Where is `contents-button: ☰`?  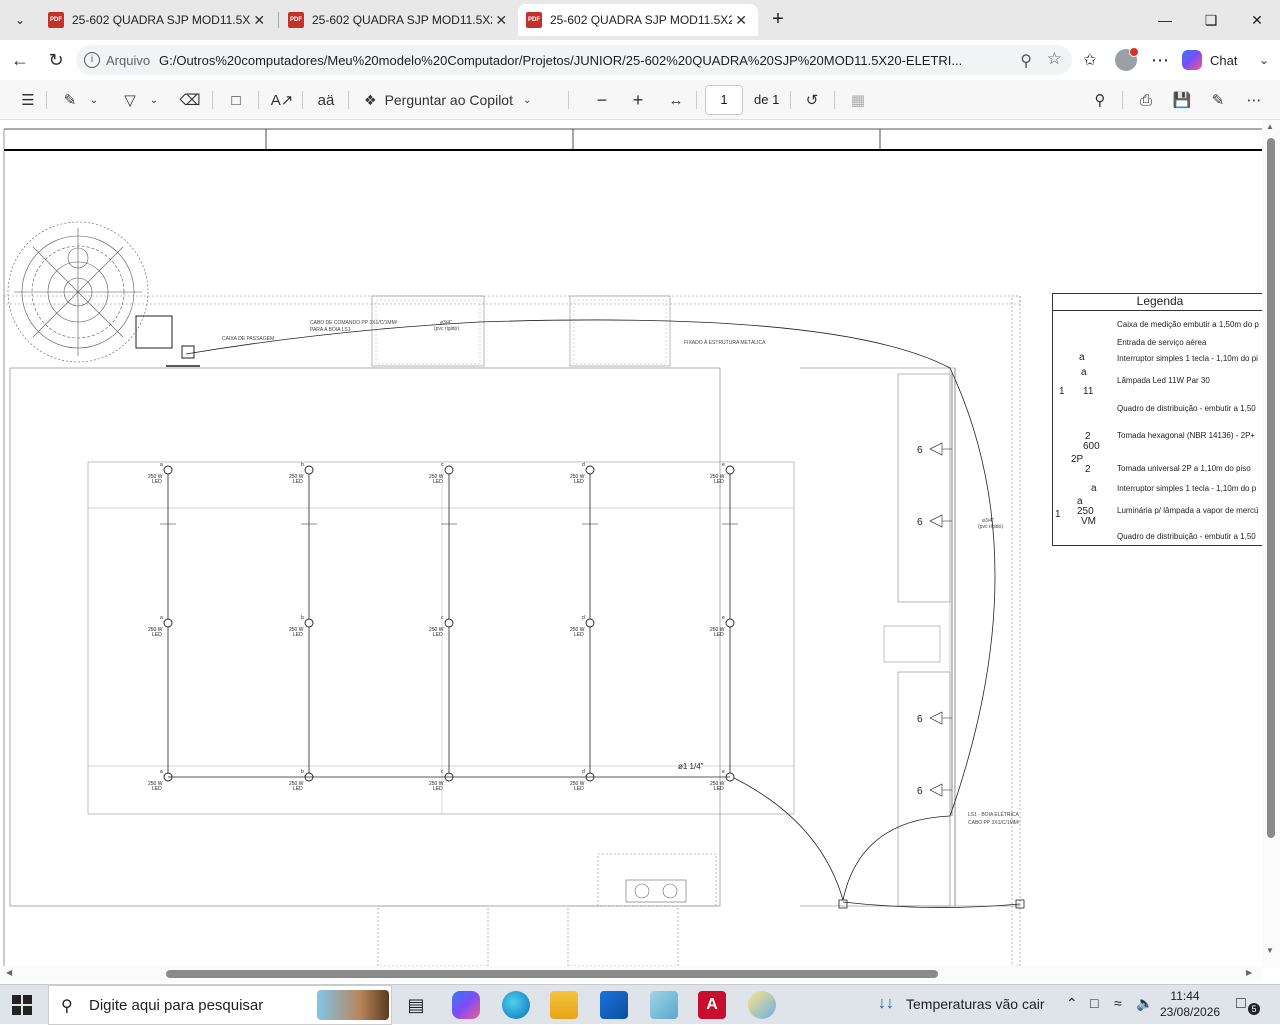
contents-button: ☰ is located at coordinates (28, 100).